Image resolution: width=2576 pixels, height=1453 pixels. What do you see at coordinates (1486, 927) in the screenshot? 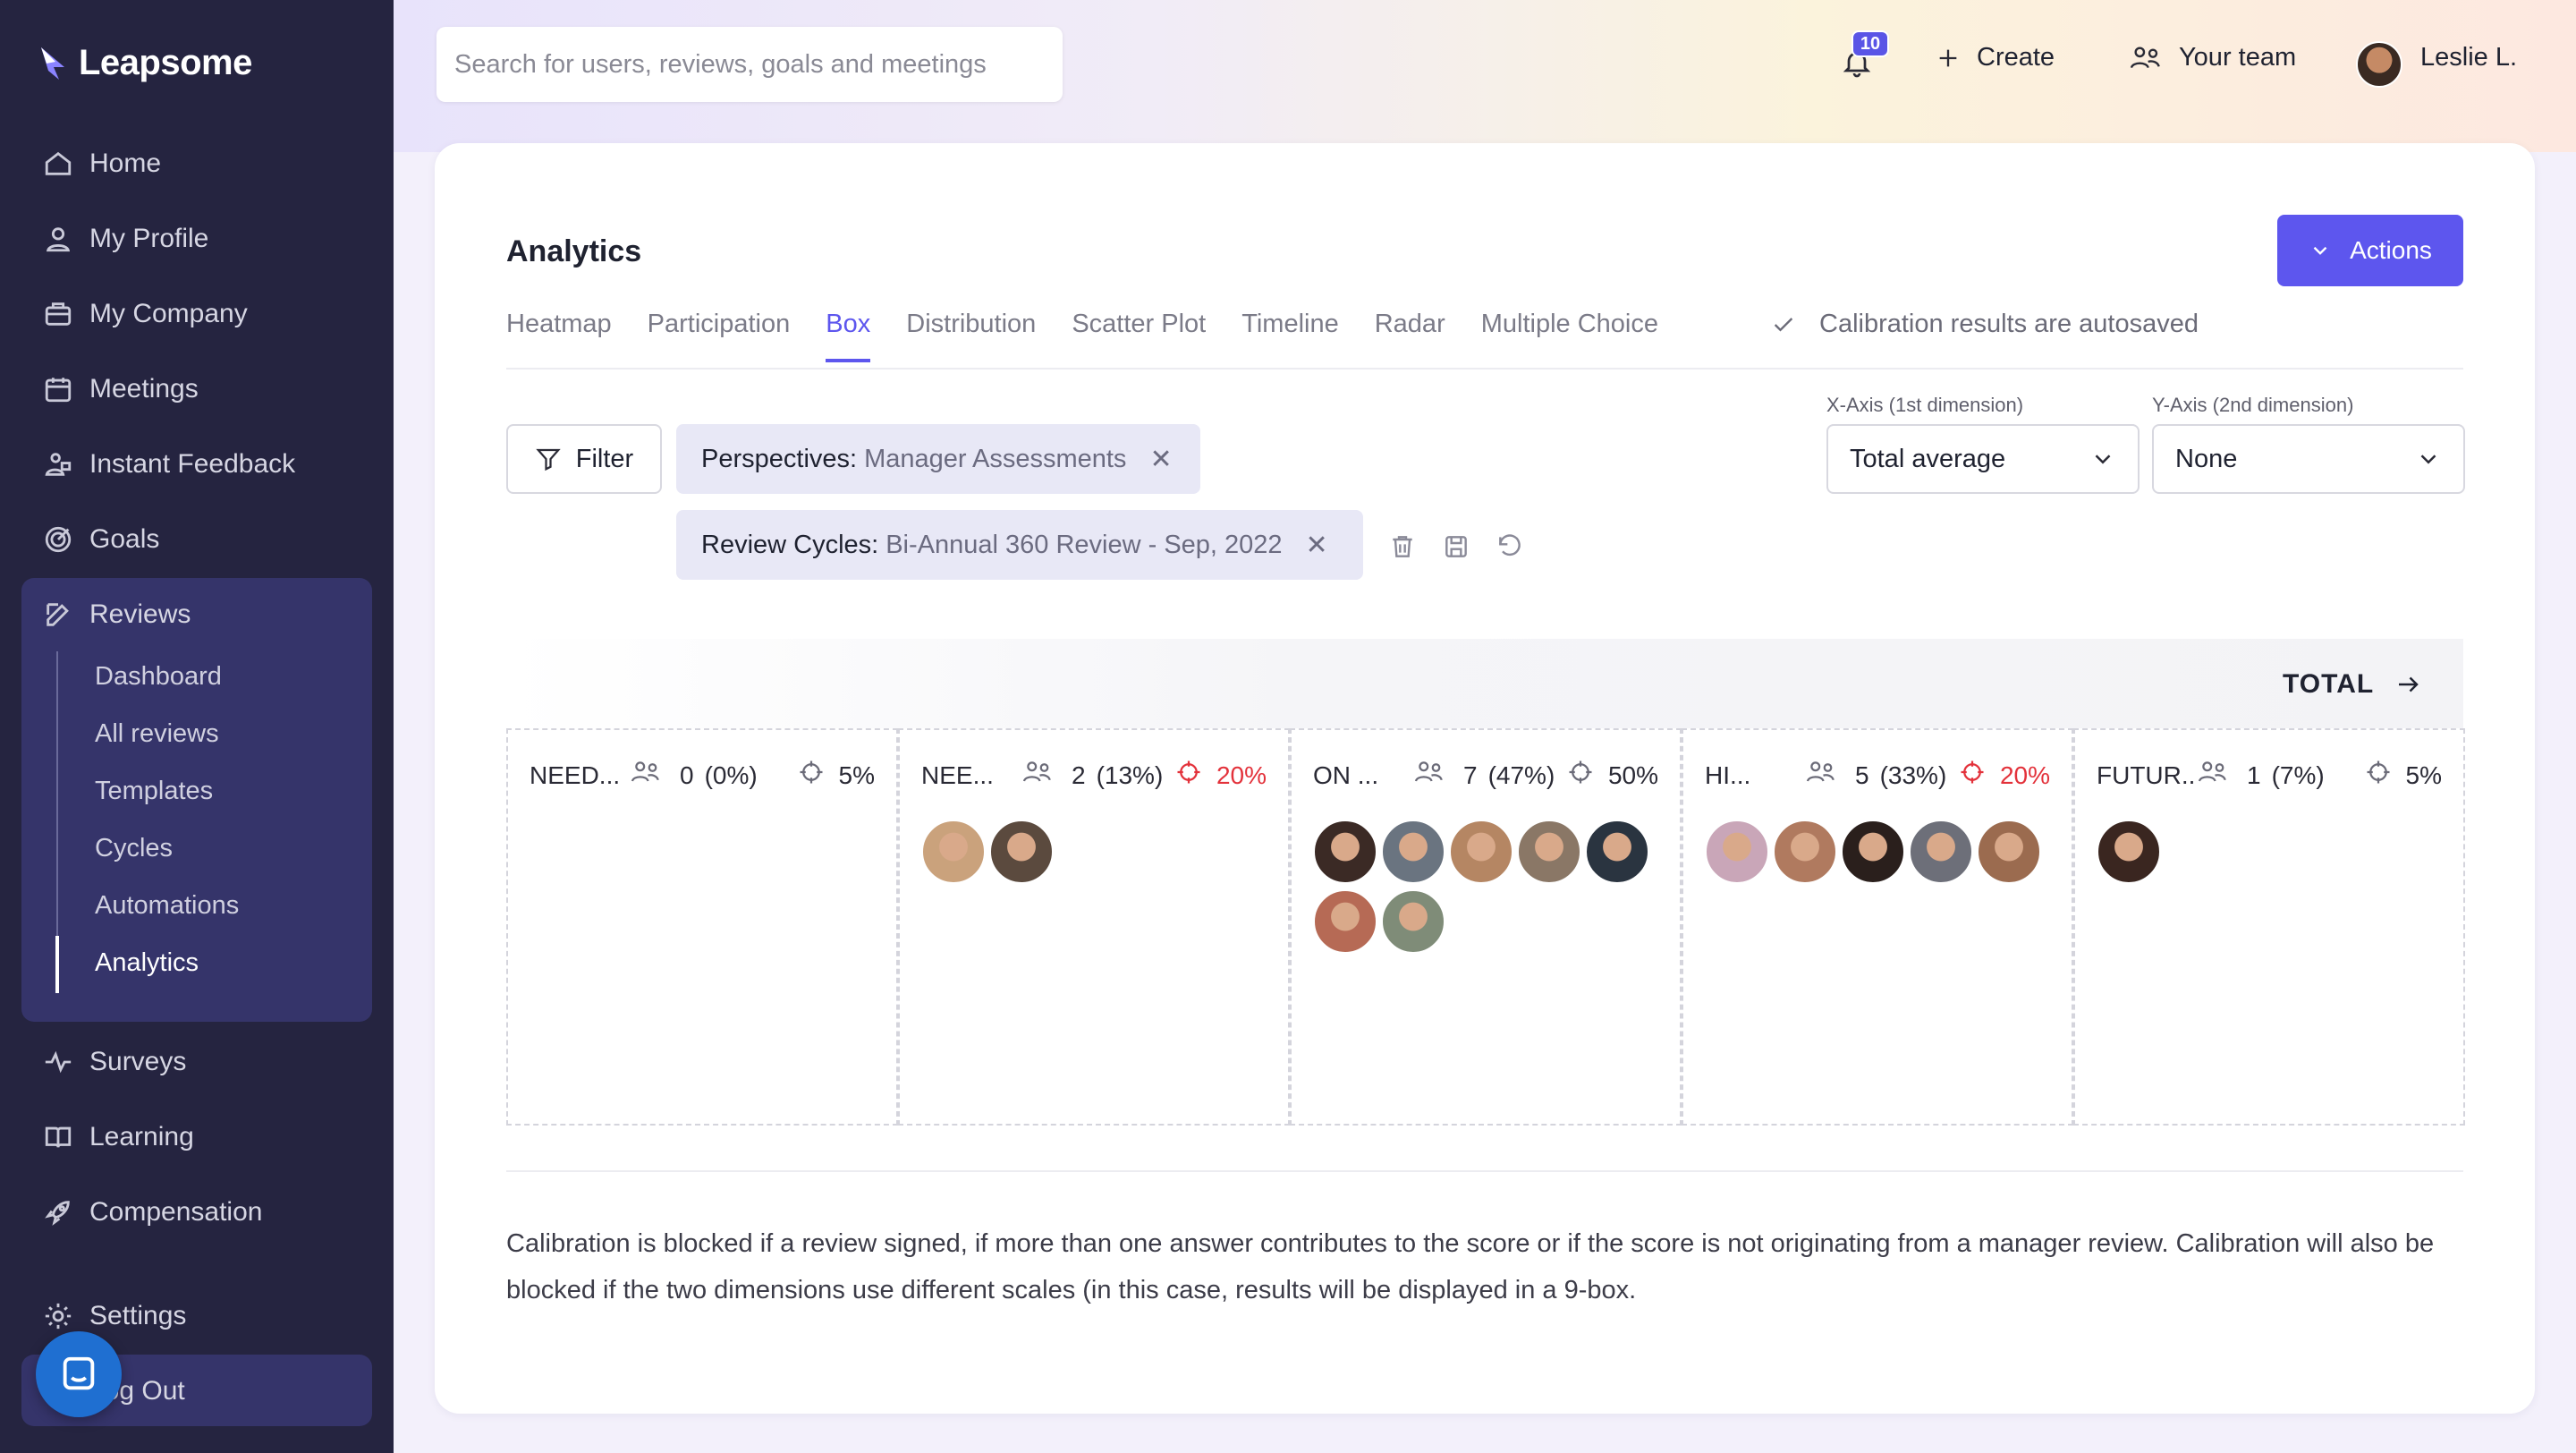
I see `calibration-box: ON ... 7 (47%) 50%` at bounding box center [1486, 927].